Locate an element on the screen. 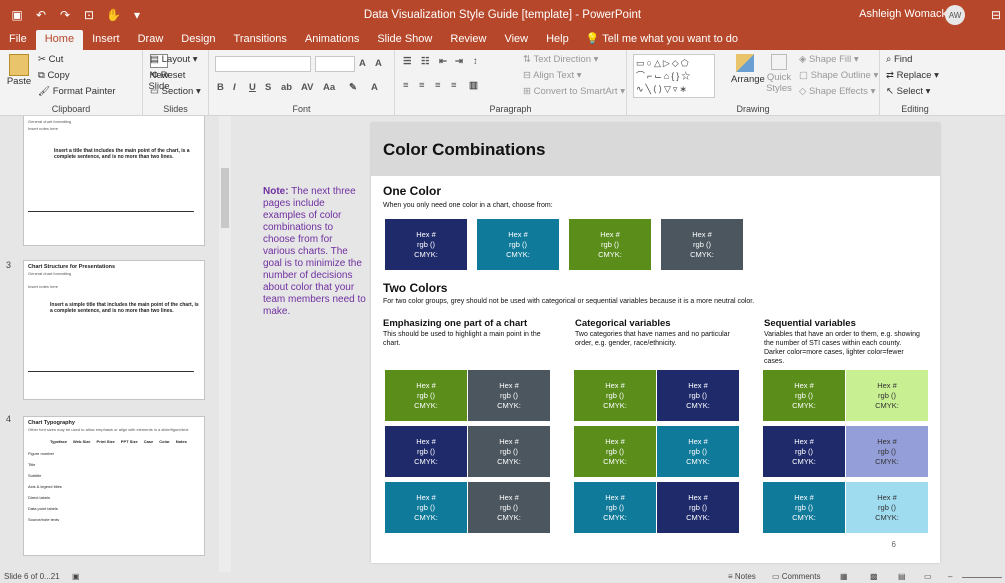  notes-button: ≡ Notes is located at coordinates (742, 576).